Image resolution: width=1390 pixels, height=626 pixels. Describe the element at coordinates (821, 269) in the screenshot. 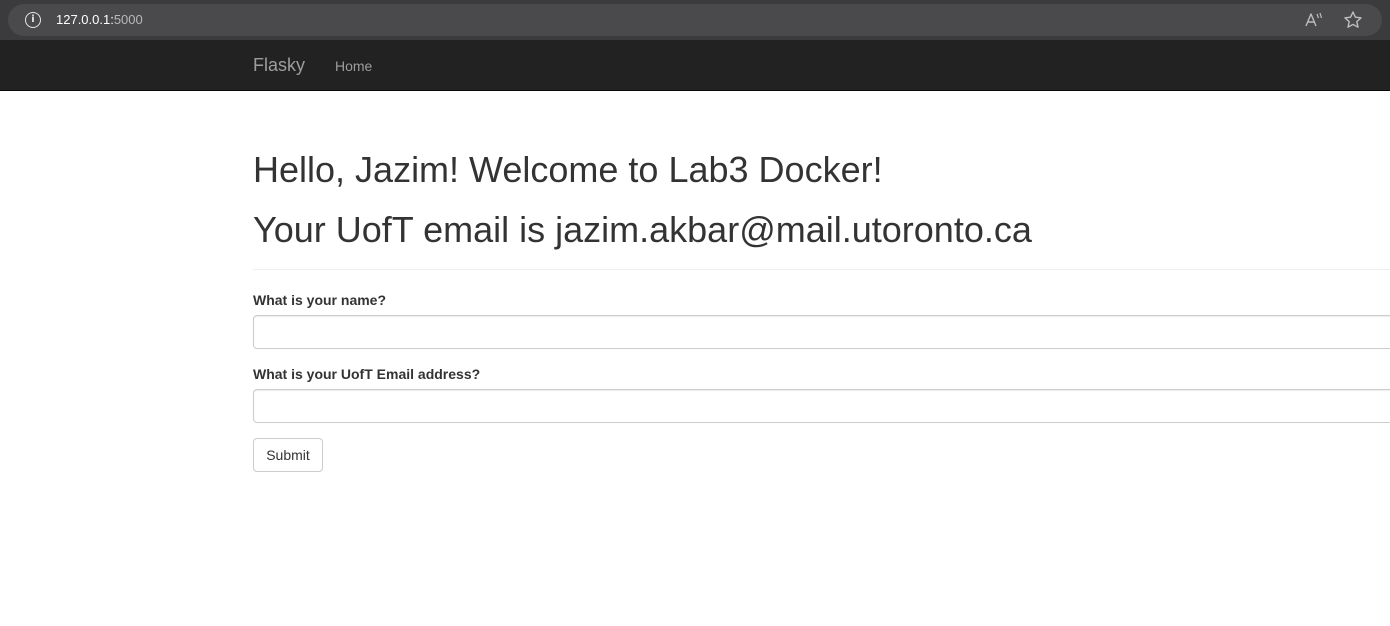

I see `page-header-divider` at that location.